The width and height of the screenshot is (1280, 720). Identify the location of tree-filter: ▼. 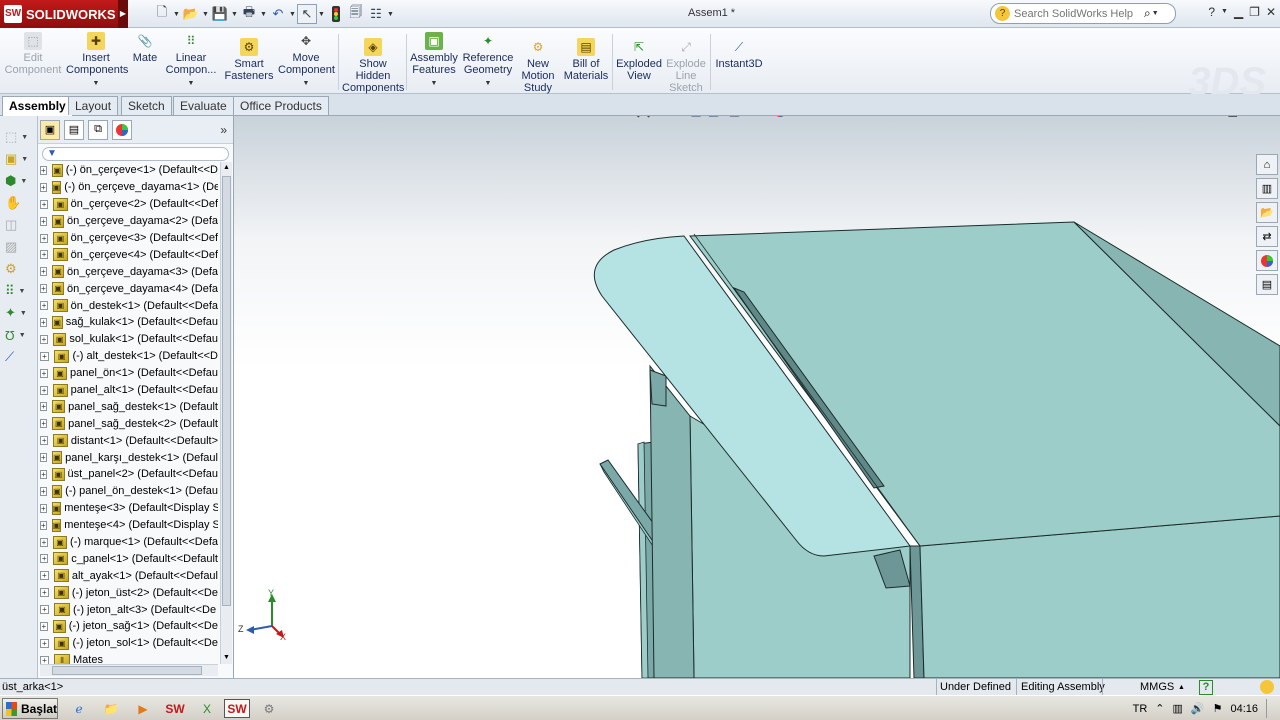
(135, 154).